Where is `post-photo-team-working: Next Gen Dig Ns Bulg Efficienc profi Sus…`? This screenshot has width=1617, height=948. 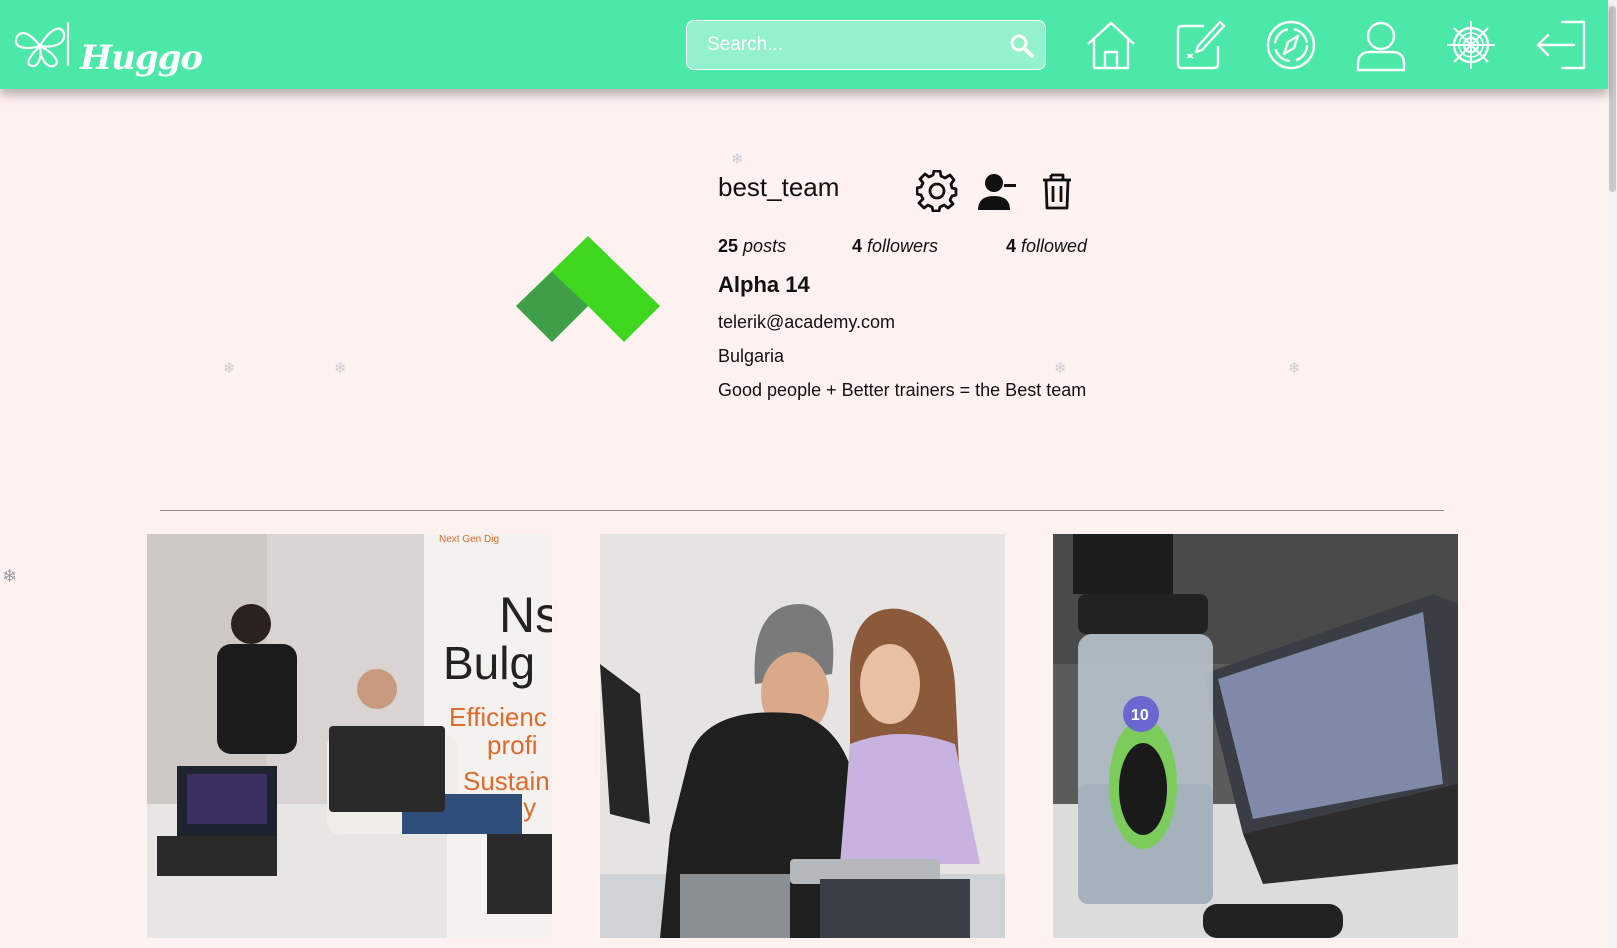 post-photo-team-working: Next Gen Dig Ns Bulg Efficienc profi Sus… is located at coordinates (349, 736).